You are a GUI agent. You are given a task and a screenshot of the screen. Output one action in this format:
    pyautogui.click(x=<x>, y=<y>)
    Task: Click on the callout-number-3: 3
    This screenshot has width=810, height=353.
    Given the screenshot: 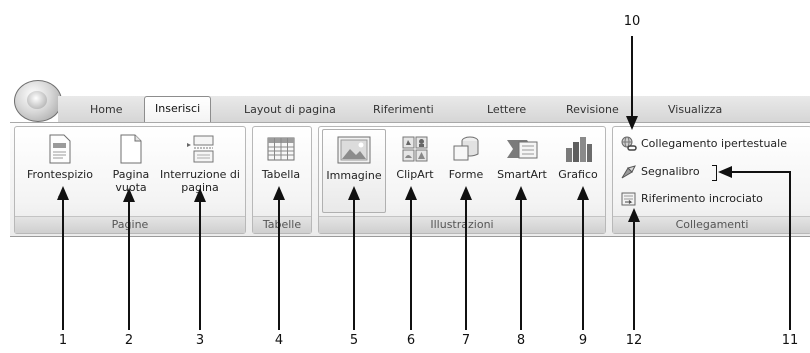 What is the action you would take?
    pyautogui.click(x=200, y=340)
    